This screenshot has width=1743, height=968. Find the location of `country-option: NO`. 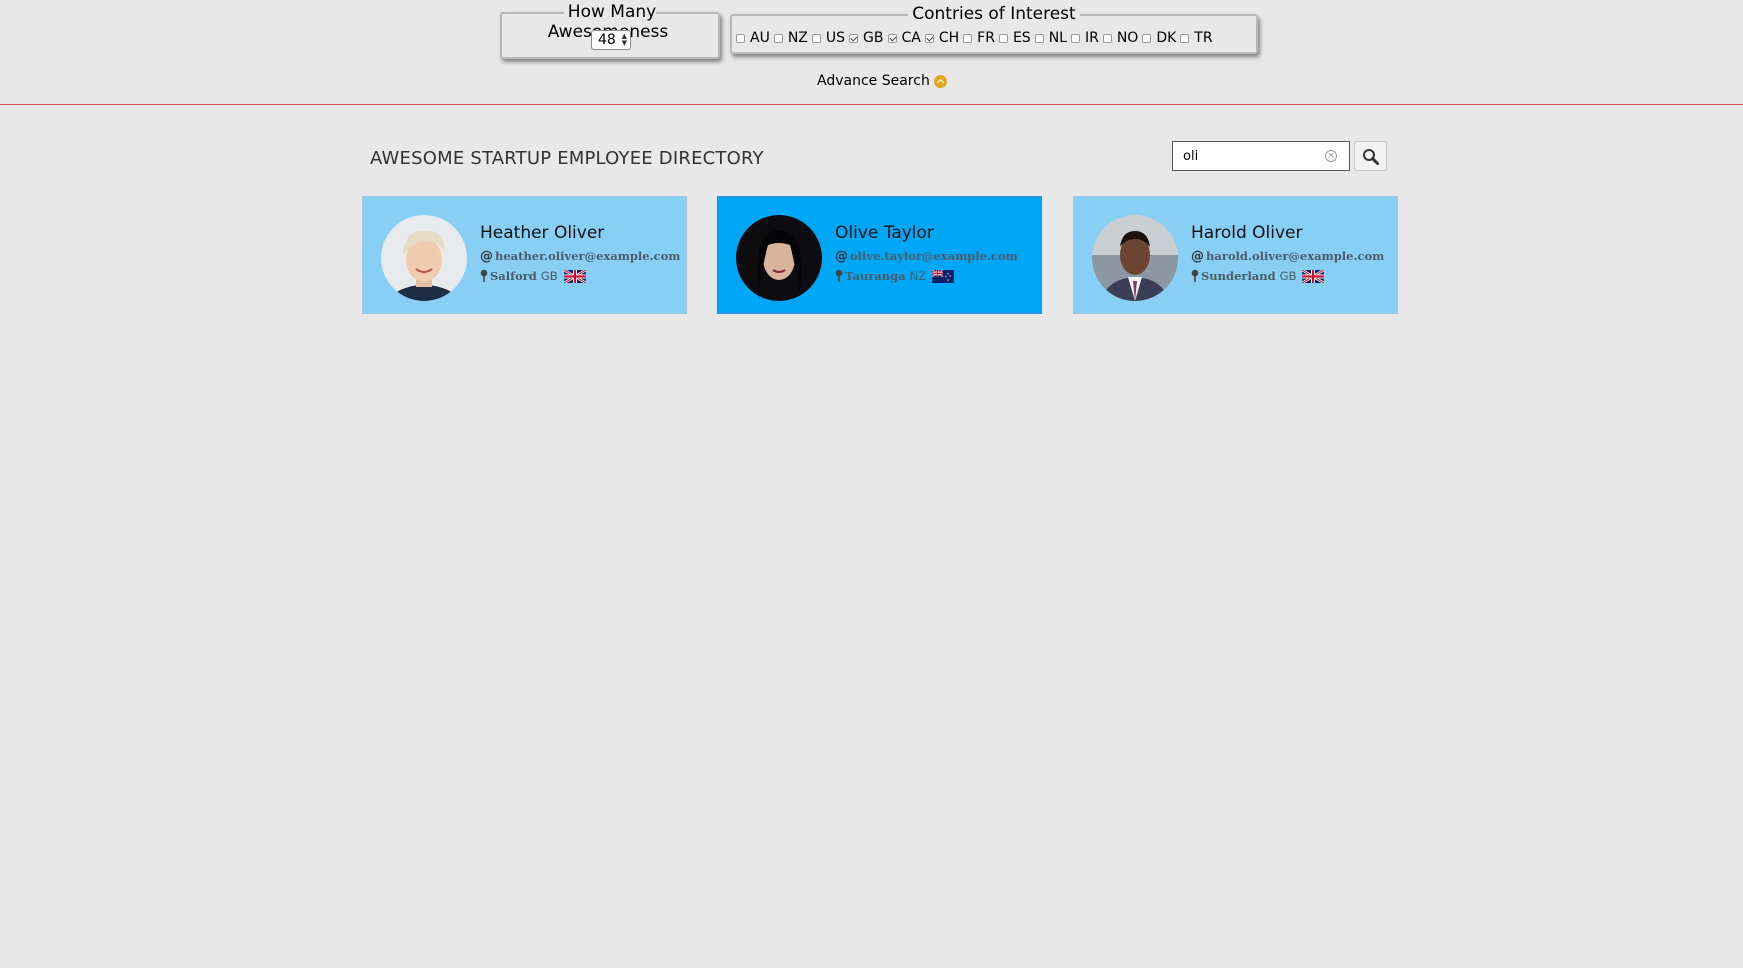

country-option: NO is located at coordinates (1120, 38).